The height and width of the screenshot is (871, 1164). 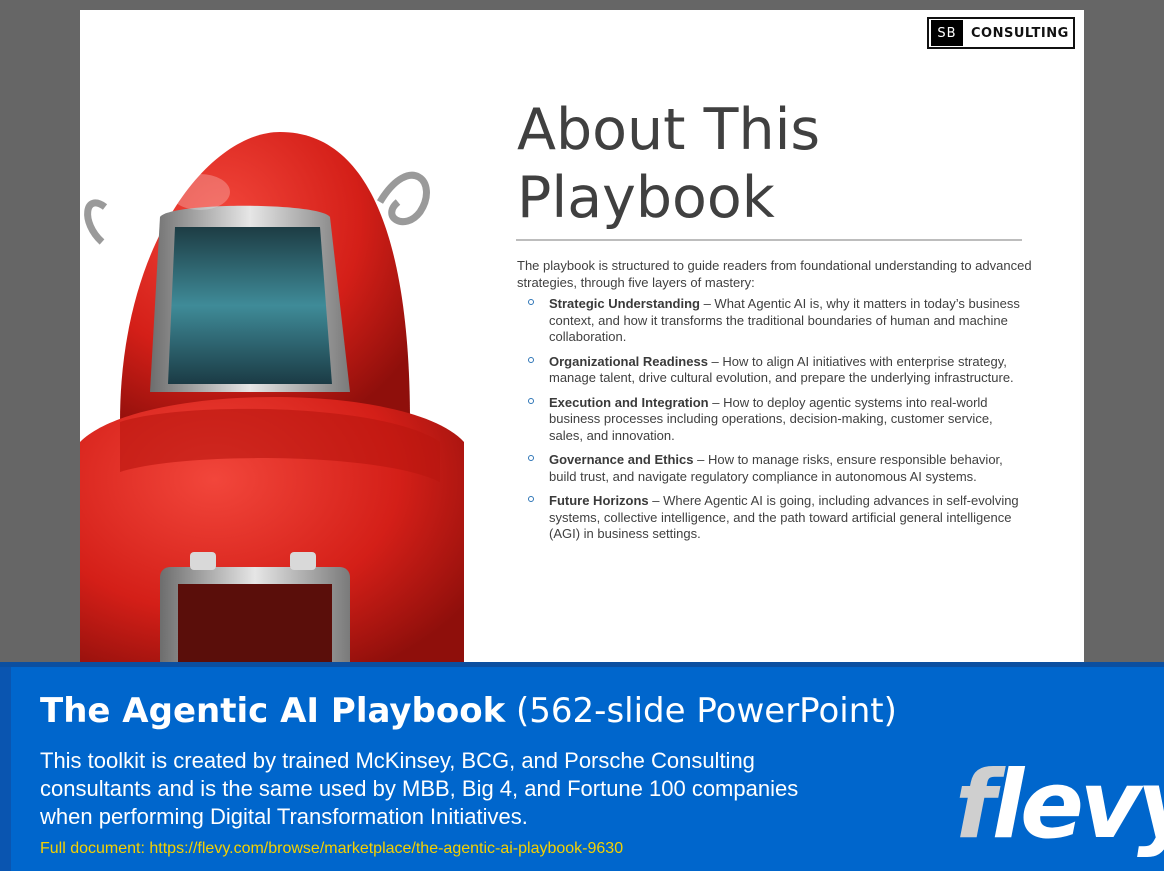 I want to click on slide-title-line-2: Playbook, so click(x=646, y=198).